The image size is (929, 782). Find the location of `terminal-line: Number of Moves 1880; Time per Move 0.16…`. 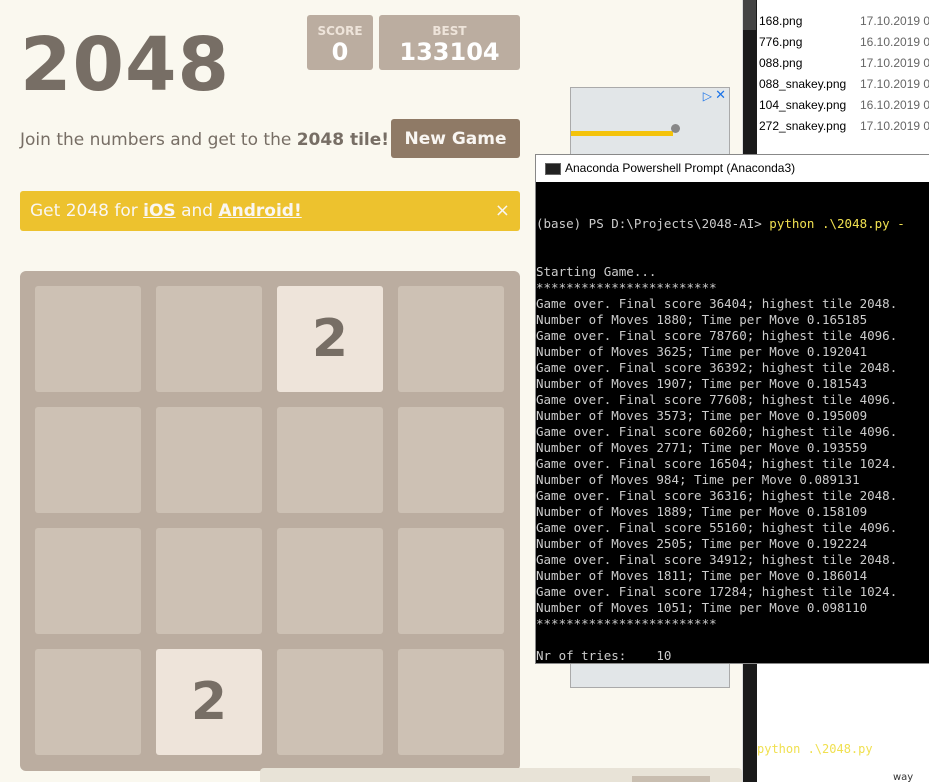

terminal-line: Number of Moves 1880; Time per Move 0.16… is located at coordinates (702, 319).